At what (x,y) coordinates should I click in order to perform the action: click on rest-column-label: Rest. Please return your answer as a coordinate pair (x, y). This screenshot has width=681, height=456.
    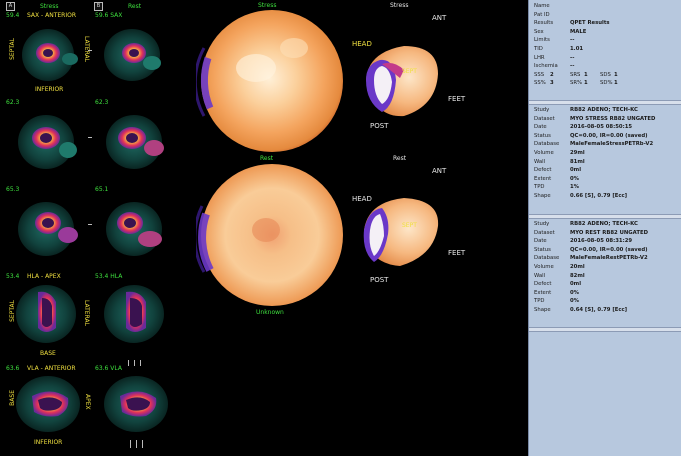
    Looking at the image, I should click on (135, 6).